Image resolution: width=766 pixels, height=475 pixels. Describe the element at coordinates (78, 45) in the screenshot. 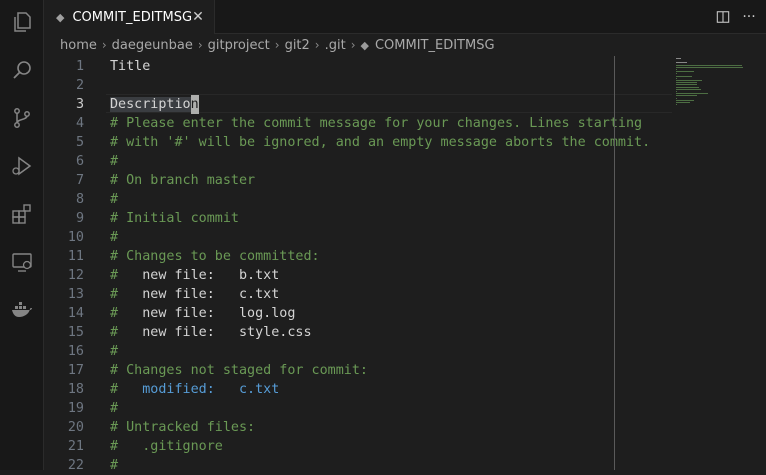

I see `breadcrumb-home: home` at that location.